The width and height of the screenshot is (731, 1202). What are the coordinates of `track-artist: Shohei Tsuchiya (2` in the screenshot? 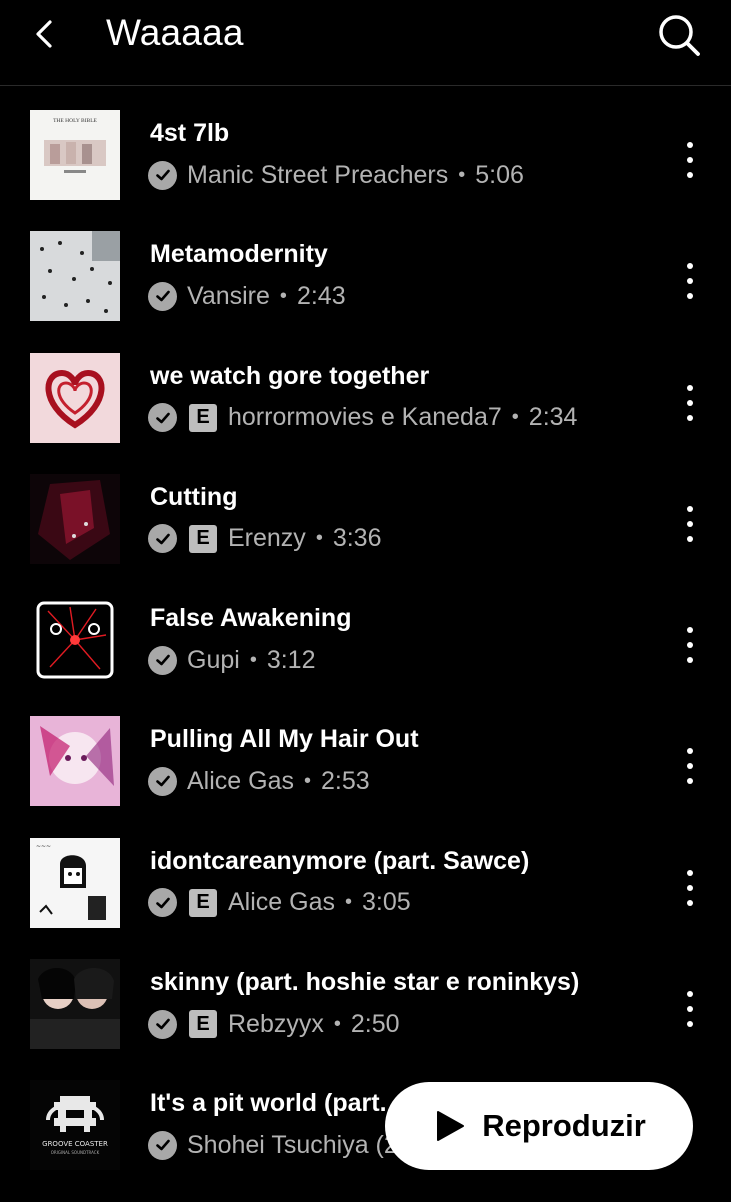 It's located at (292, 1144).